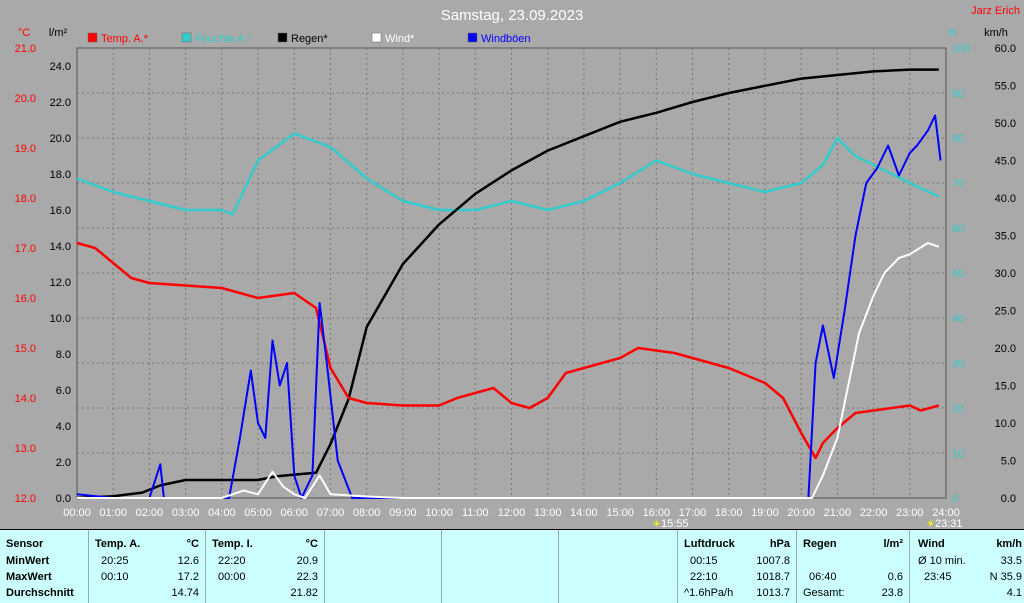 This screenshot has width=1024, height=603. Describe the element at coordinates (400, 39) in the screenshot. I see `legend-label: Wind*` at that location.